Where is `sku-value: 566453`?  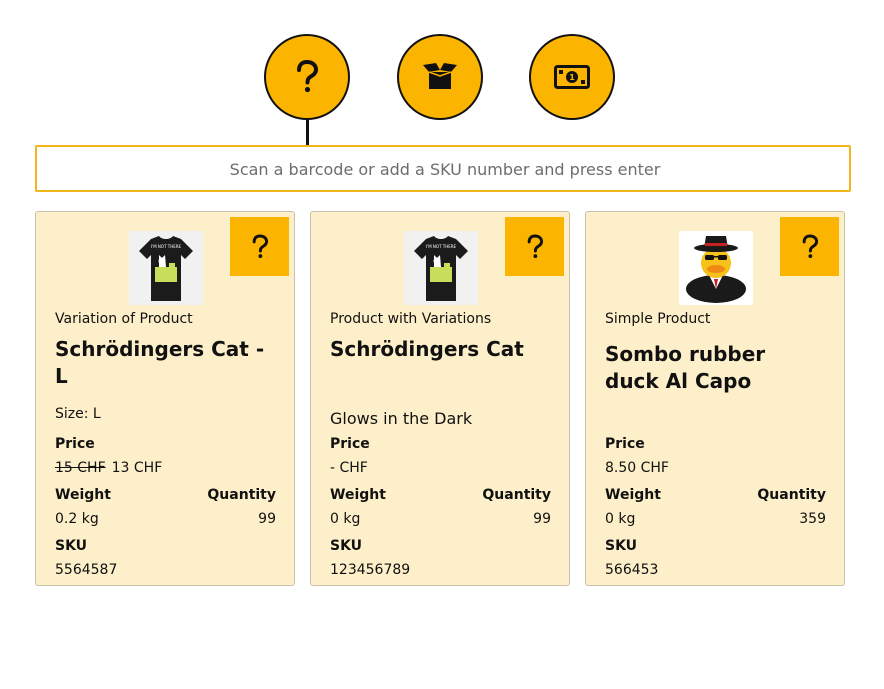 sku-value: 566453 is located at coordinates (632, 570).